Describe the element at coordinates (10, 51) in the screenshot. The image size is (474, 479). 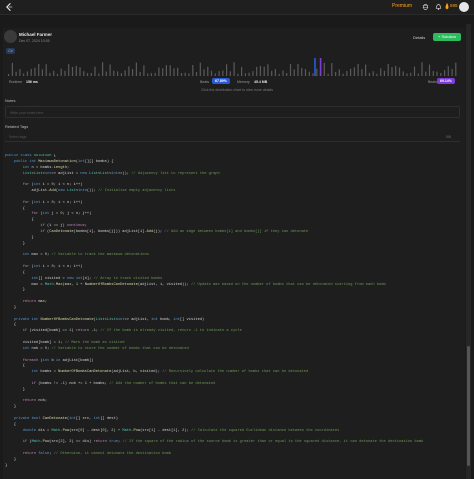
I see `language-tag: C#` at that location.